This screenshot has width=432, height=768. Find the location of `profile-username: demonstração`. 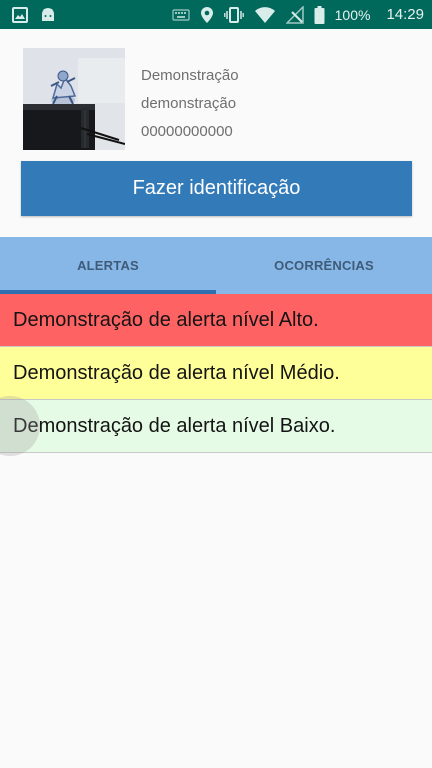

profile-username: demonstração is located at coordinates (189, 103).